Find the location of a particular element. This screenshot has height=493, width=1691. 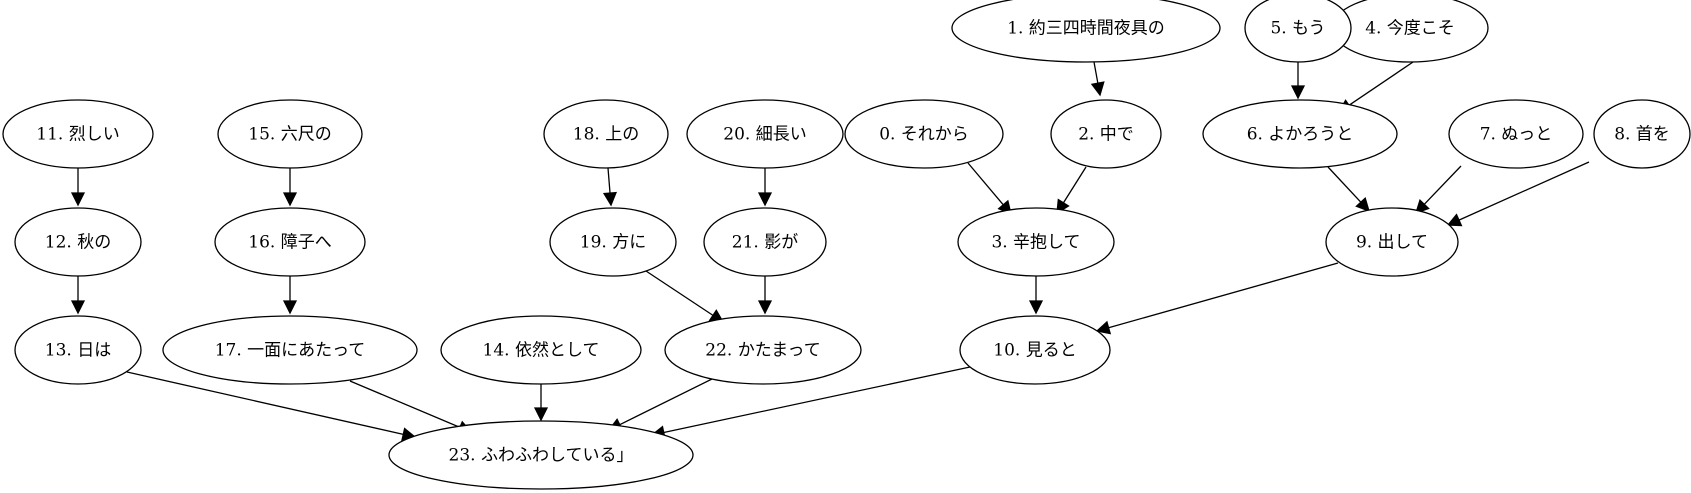

edge-n11-to-n12 is located at coordinates (78, 187).